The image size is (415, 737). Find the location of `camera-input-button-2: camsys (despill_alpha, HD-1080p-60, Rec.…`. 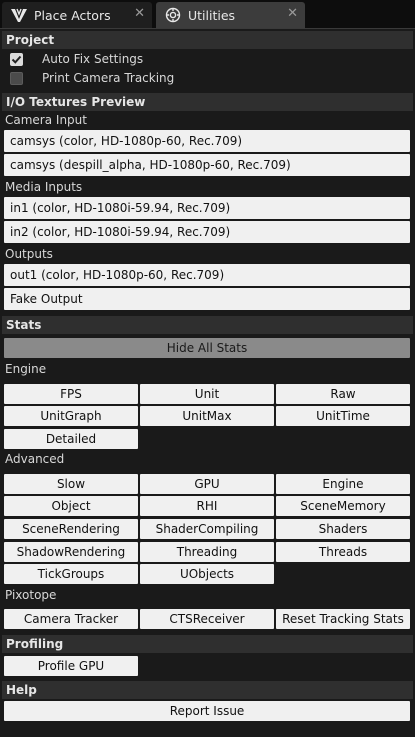

camera-input-button-2: camsys (despill_alpha, HD-1080p-60, Rec.… is located at coordinates (207, 165).